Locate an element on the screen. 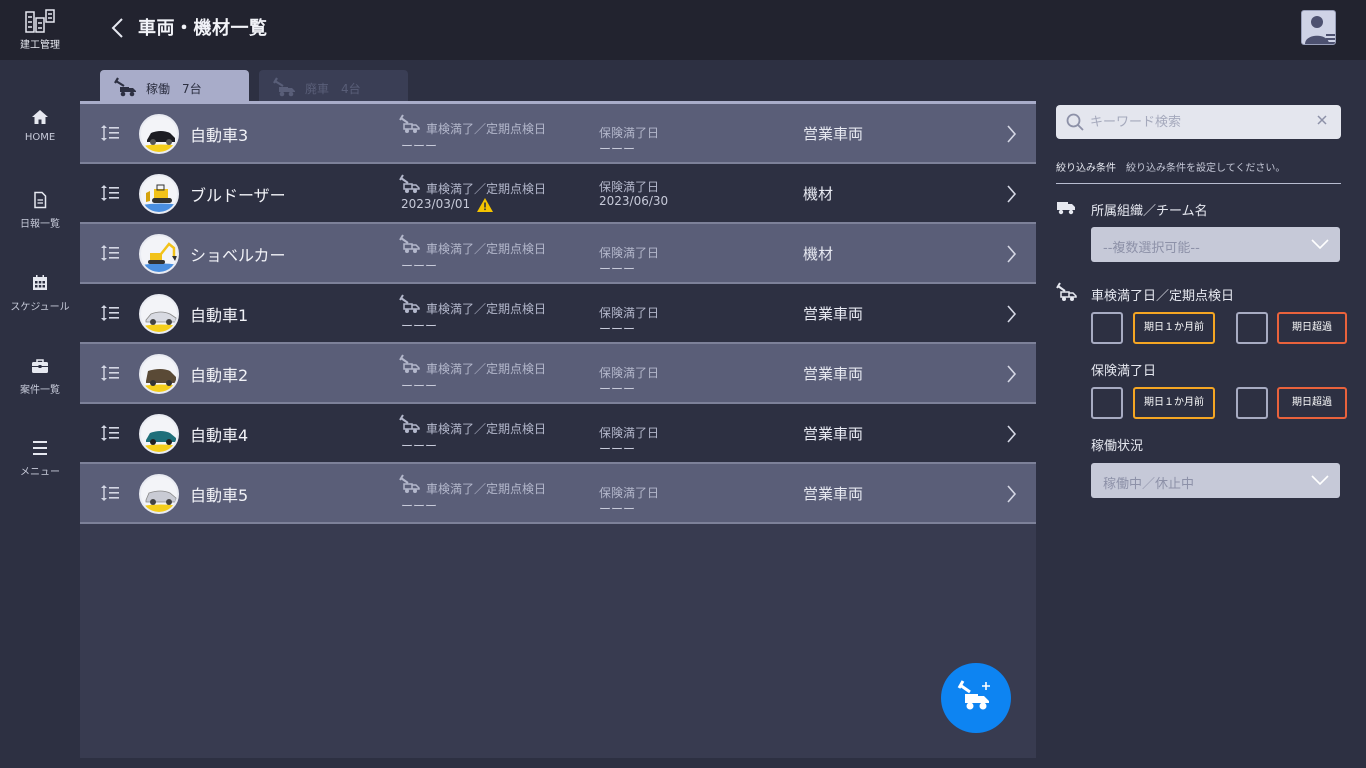 This screenshot has height=768, width=1366. add-vehicle-button is located at coordinates (976, 698).